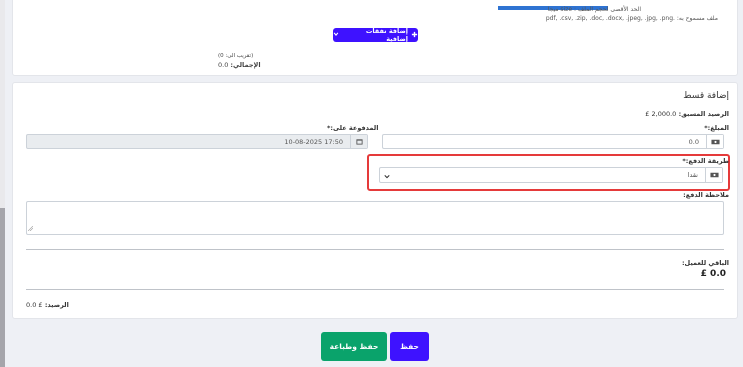 The height and width of the screenshot is (367, 743). What do you see at coordinates (706, 96) in the screenshot?
I see `installment-title: إضافة قسط` at bounding box center [706, 96].